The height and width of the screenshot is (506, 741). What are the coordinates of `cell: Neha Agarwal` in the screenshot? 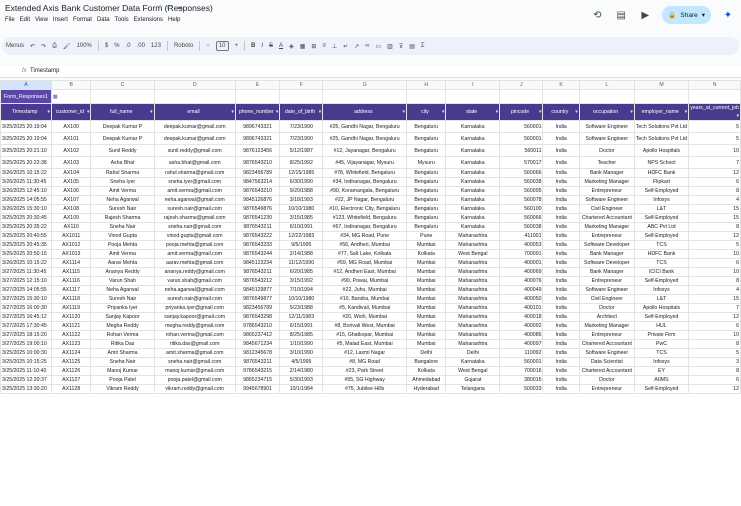 It's located at (122, 200).